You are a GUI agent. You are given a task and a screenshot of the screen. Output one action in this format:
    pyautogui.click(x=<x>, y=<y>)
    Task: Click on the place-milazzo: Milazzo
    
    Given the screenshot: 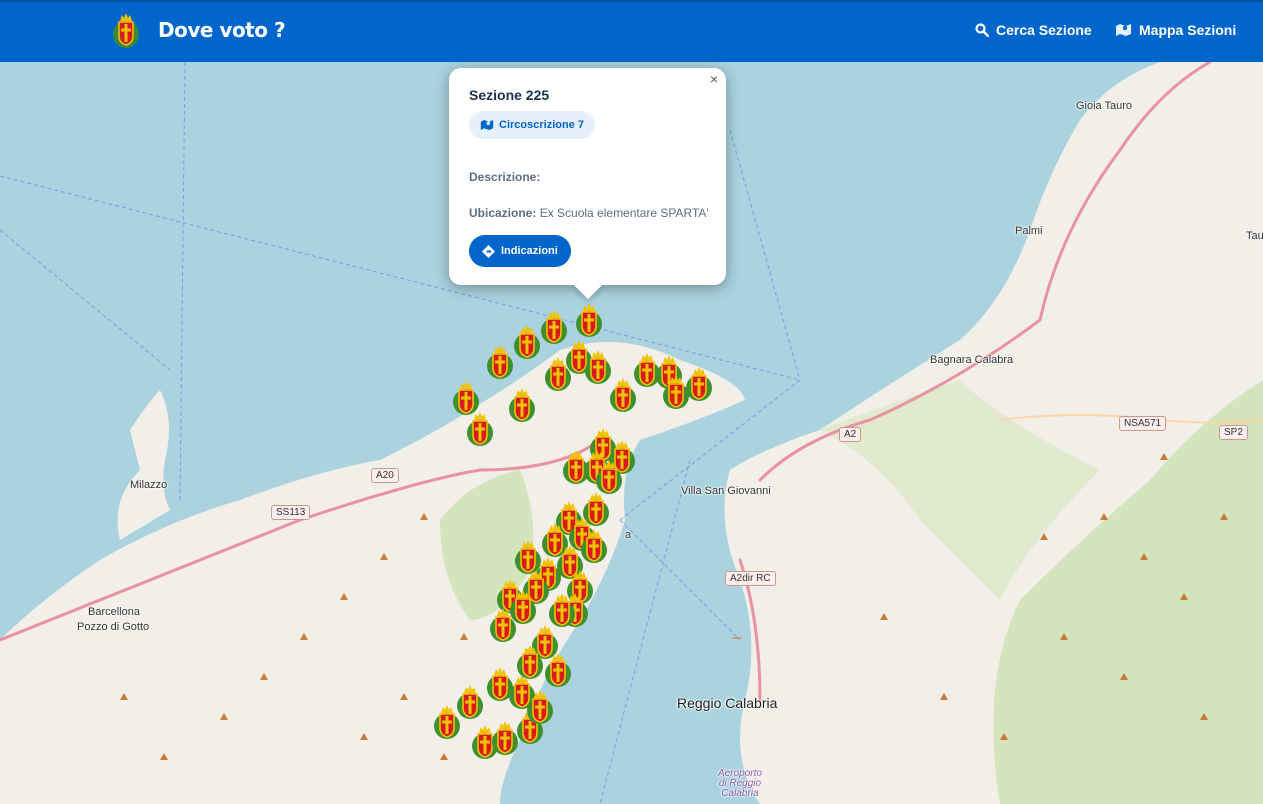 What is the action you would take?
    pyautogui.click(x=149, y=485)
    